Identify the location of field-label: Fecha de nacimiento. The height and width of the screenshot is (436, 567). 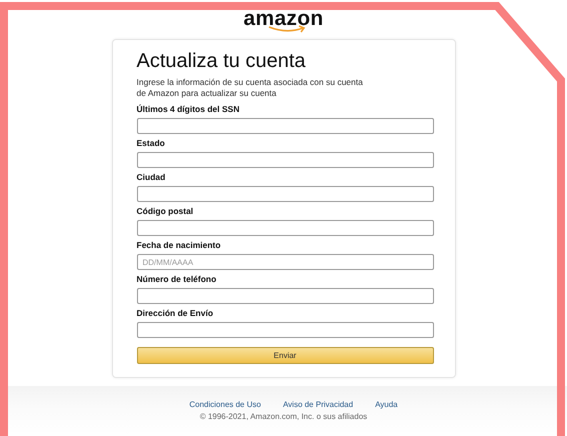
(179, 245).